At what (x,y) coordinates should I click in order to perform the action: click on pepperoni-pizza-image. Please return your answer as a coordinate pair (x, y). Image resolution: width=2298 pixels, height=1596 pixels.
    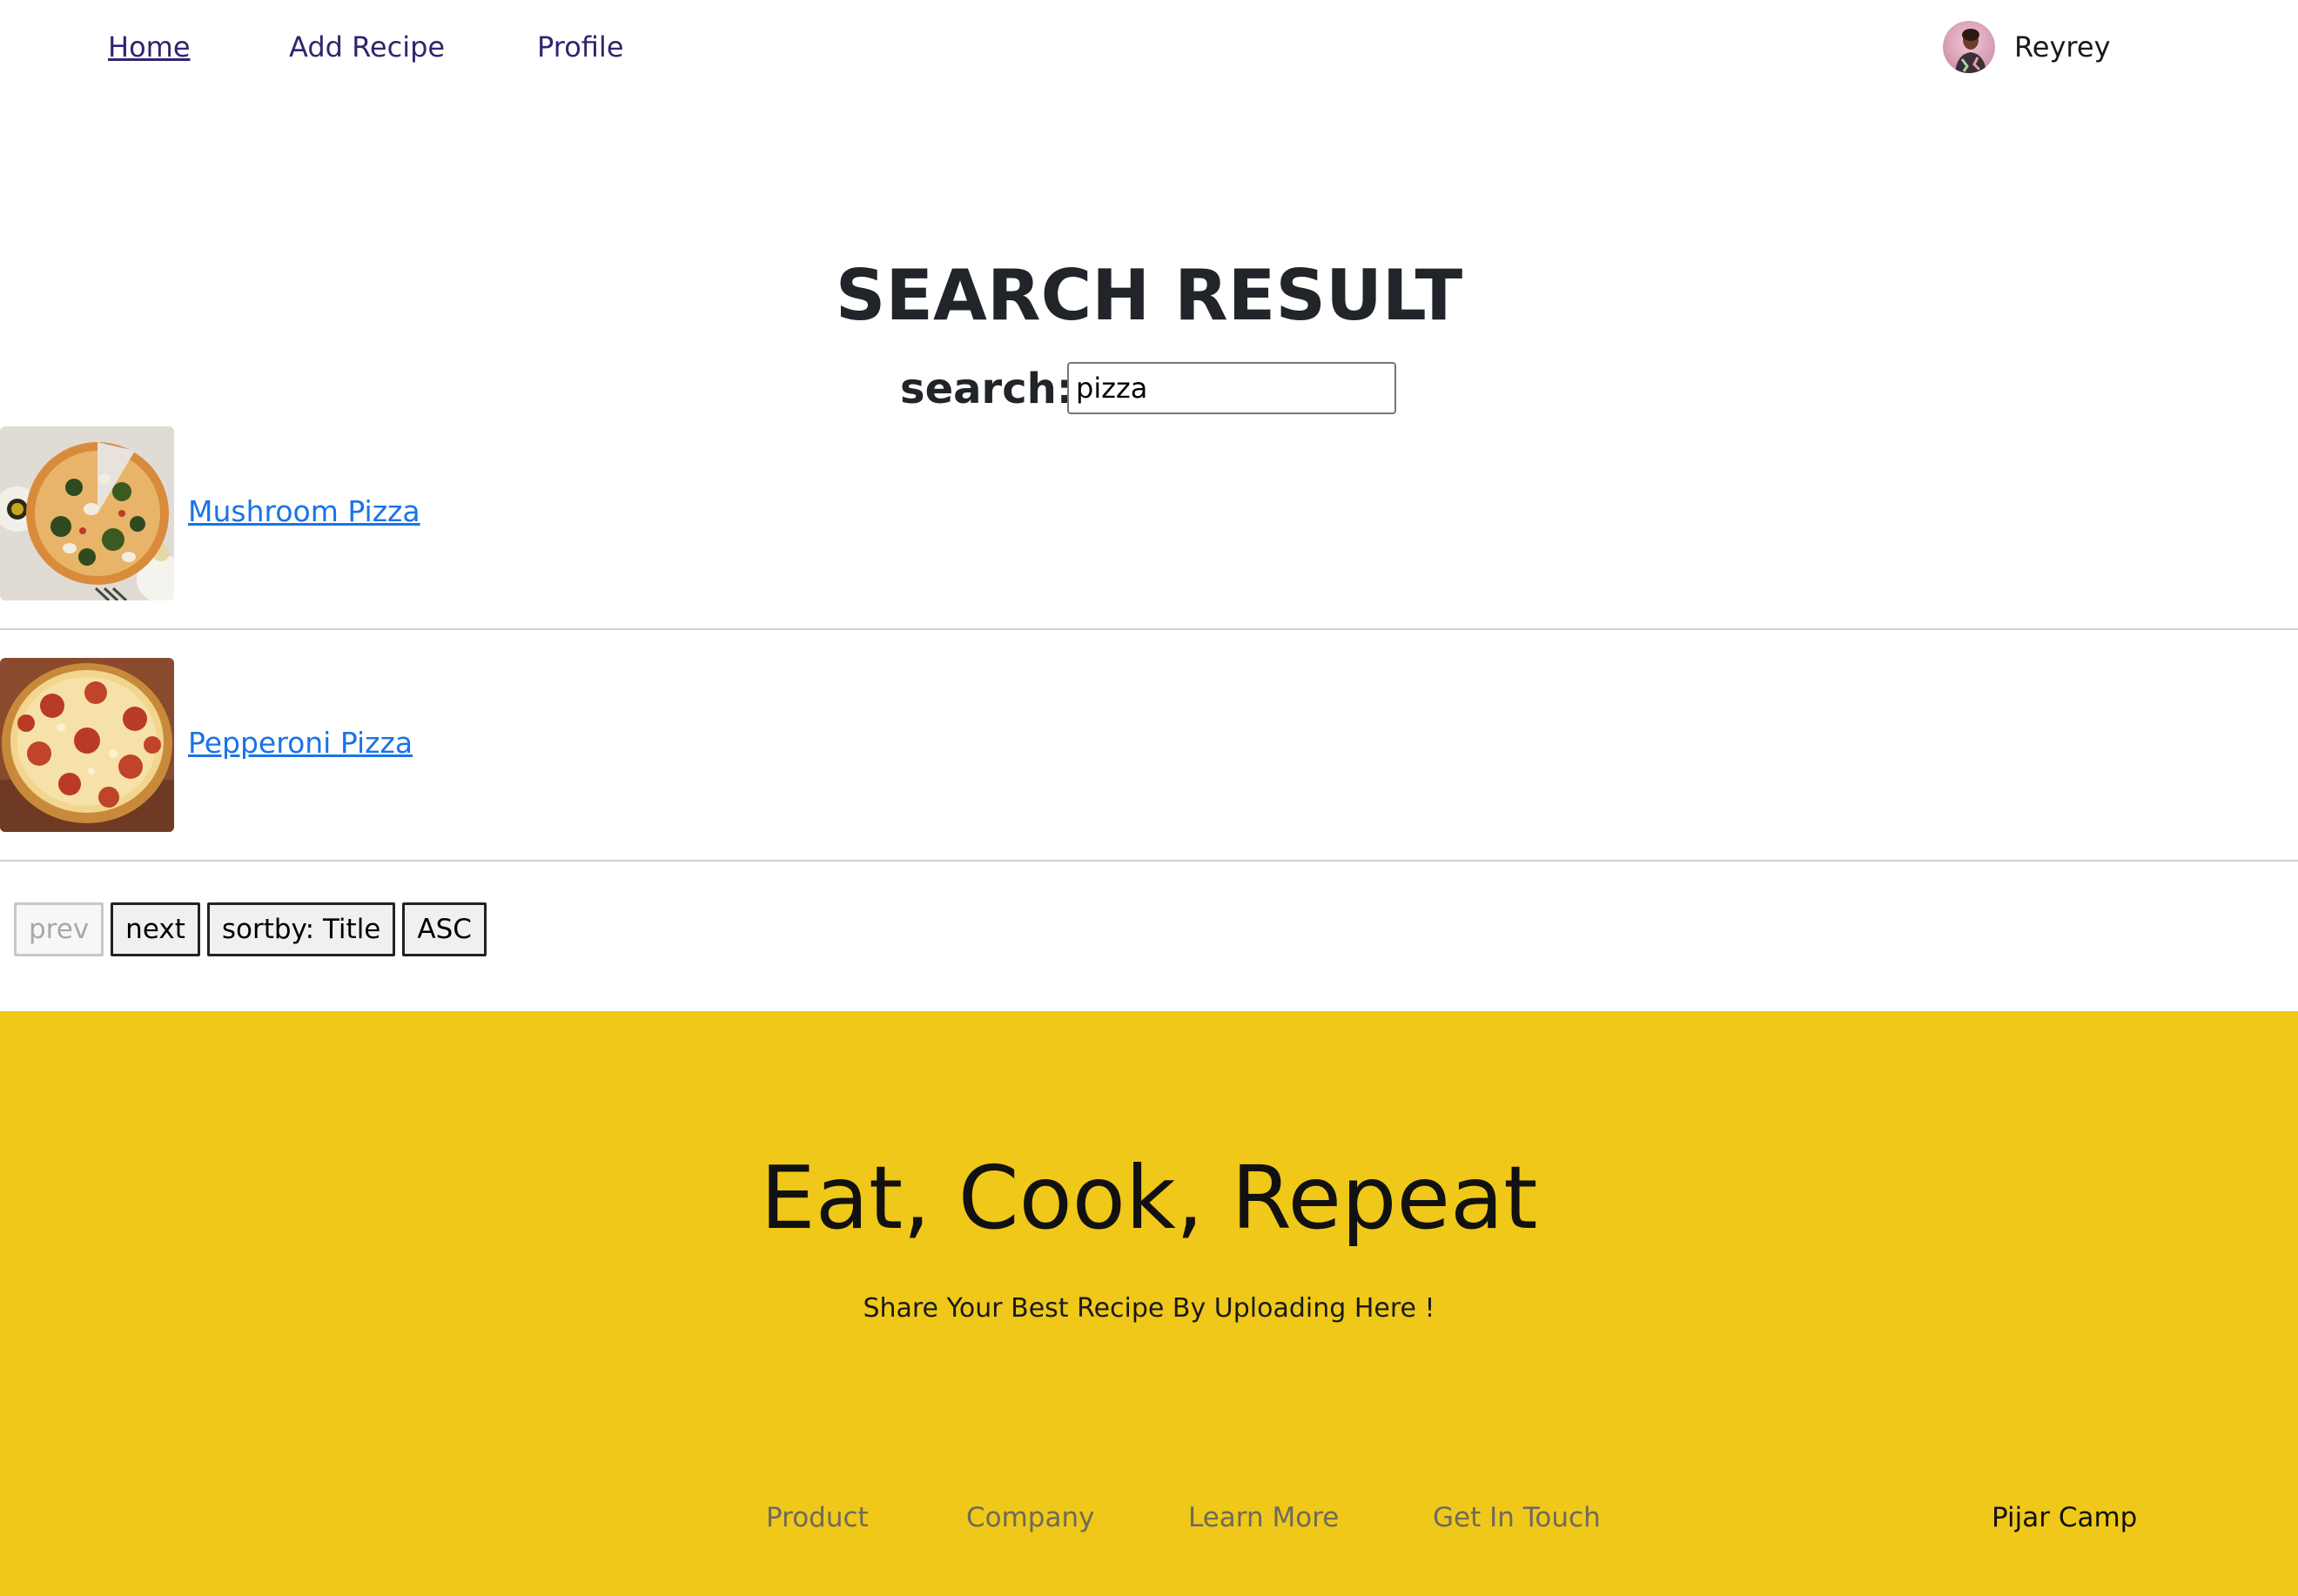
    Looking at the image, I should click on (87, 745).